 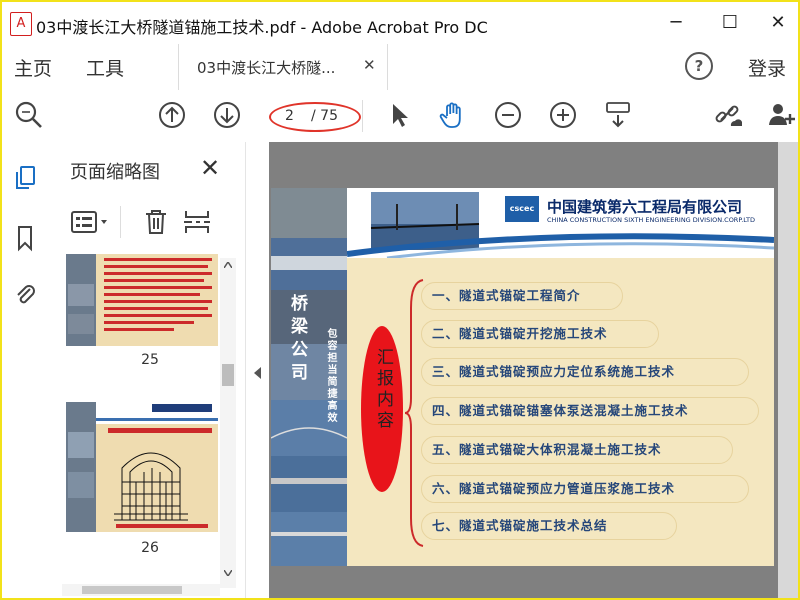 What do you see at coordinates (540, 334) in the screenshot?
I see `agenda-item: 二、隧道式锚碇开挖施工技术` at bounding box center [540, 334].